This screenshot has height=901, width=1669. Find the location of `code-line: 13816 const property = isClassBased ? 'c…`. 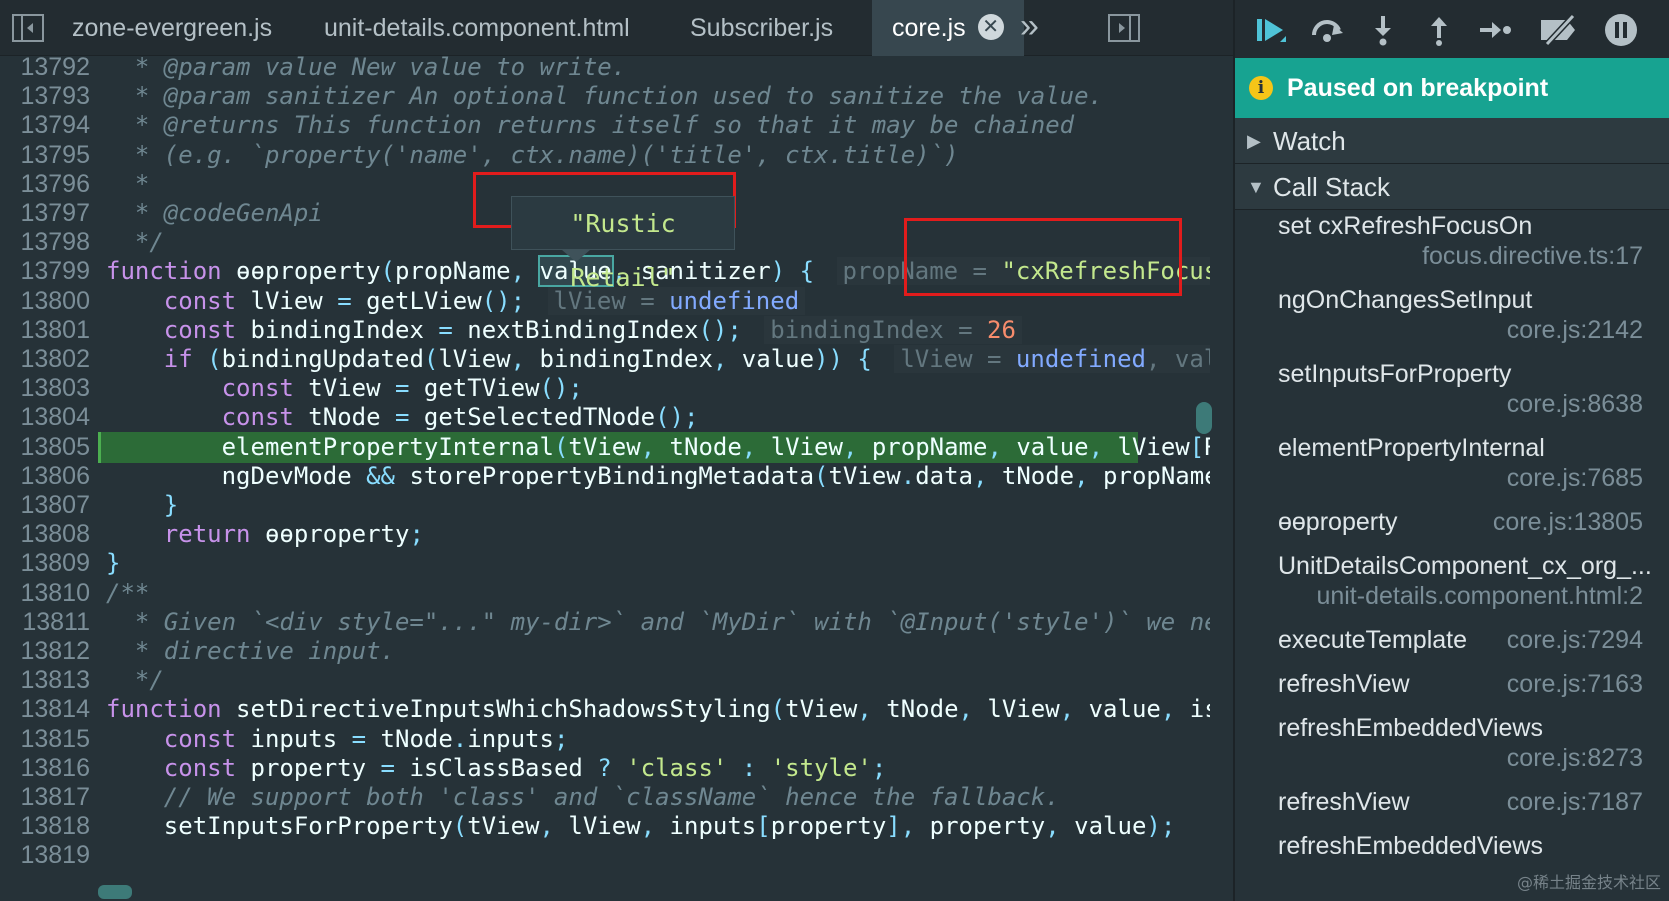

code-line: 13816 const property = isClassBased ? 'c… is located at coordinates (605, 768).